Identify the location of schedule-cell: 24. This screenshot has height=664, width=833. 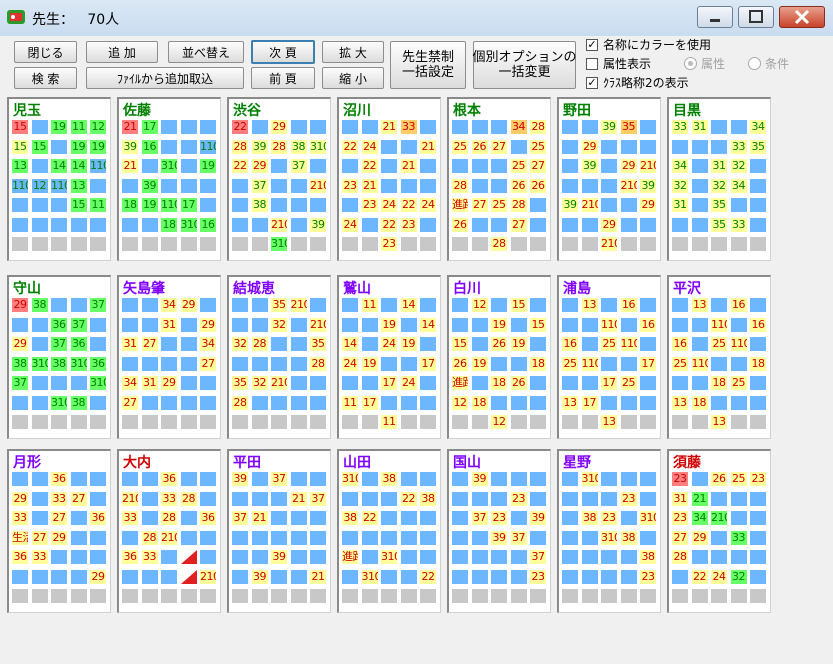
(719, 576).